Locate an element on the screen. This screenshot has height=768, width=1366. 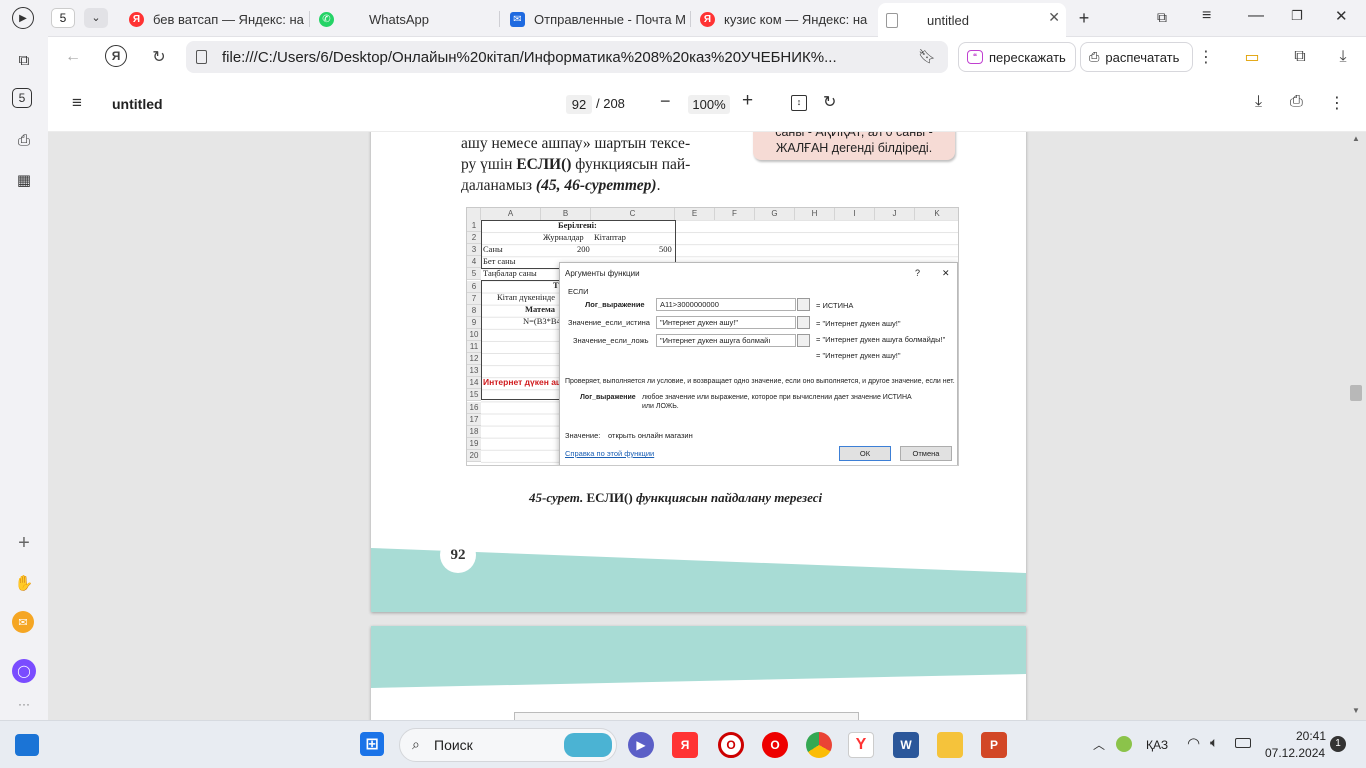
more-options-icon: ⋮ is located at coordinates (1206, 57).